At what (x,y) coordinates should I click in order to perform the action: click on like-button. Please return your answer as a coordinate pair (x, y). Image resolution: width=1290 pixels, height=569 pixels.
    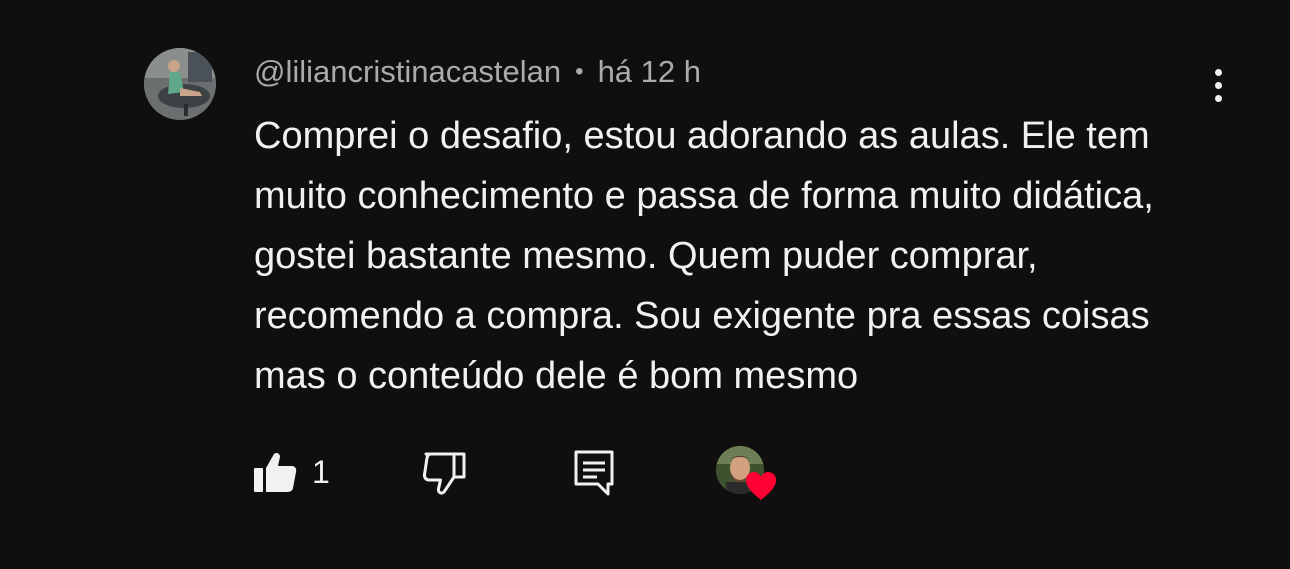
    Looking at the image, I should click on (275, 473).